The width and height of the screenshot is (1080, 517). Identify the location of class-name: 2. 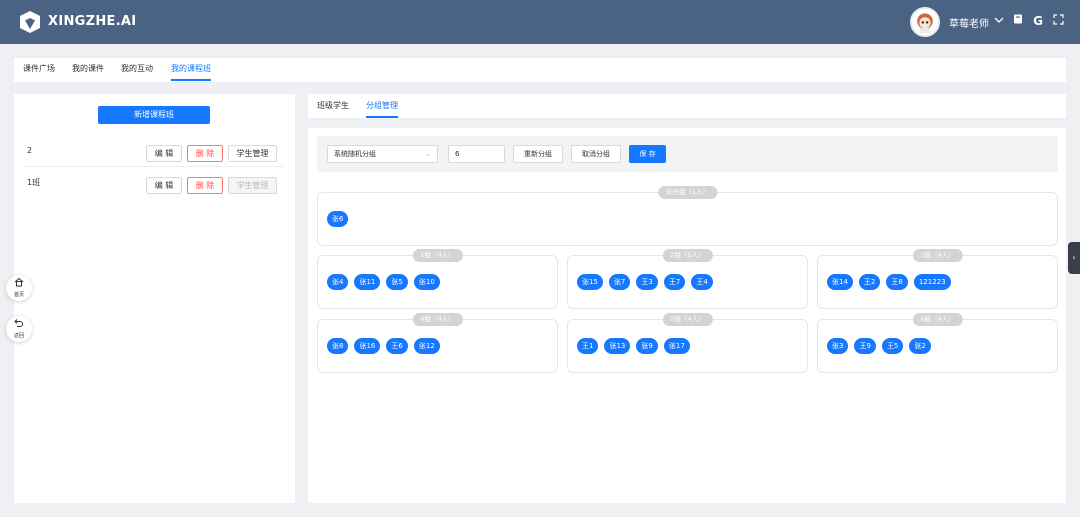
(30, 150).